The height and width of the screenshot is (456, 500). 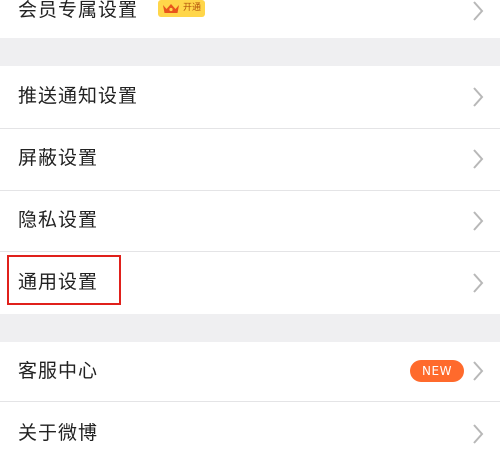 I want to click on vip-badge: 开通, so click(x=182, y=8).